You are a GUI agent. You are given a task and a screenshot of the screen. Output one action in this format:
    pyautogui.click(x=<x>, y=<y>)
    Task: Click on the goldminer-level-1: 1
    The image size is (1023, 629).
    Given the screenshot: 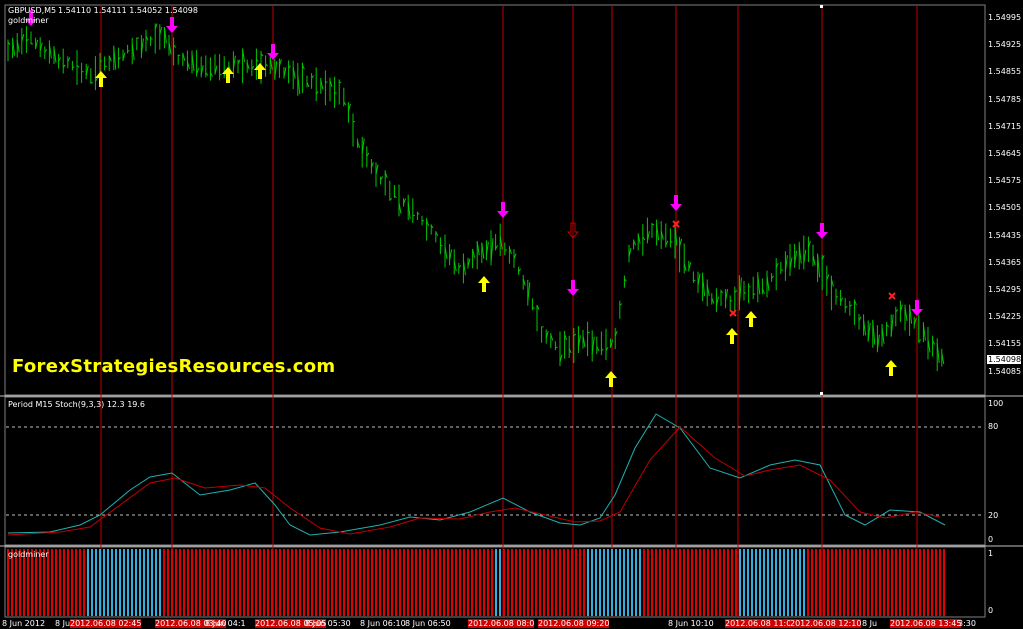 What is the action you would take?
    pyautogui.click(x=991, y=553)
    